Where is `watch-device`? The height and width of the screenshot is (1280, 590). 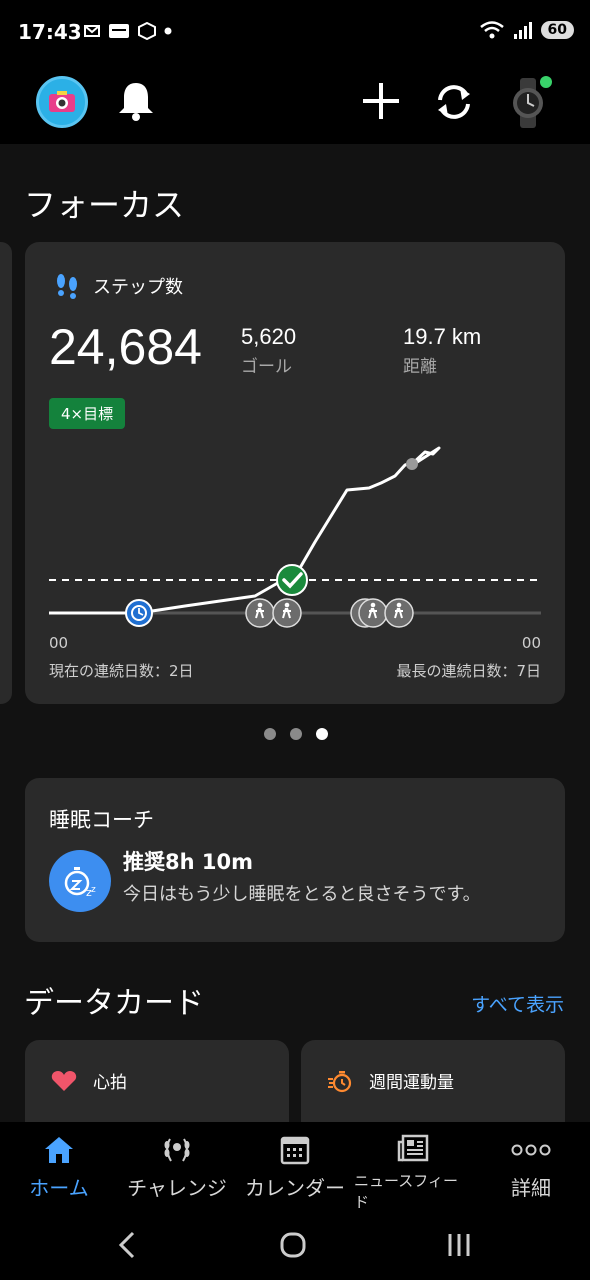
watch-device is located at coordinates (530, 102).